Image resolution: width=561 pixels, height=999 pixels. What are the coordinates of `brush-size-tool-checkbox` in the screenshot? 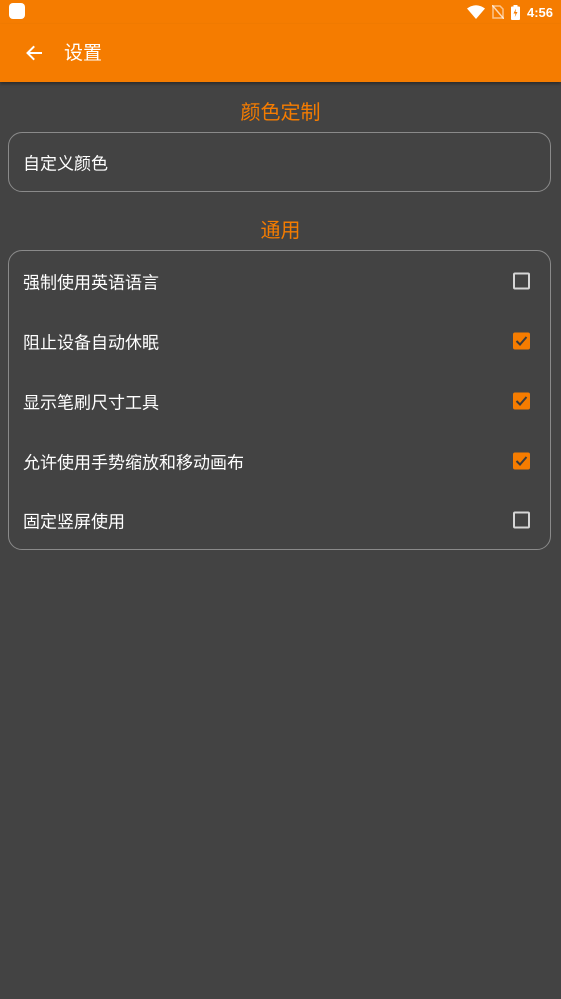 It's located at (521, 401).